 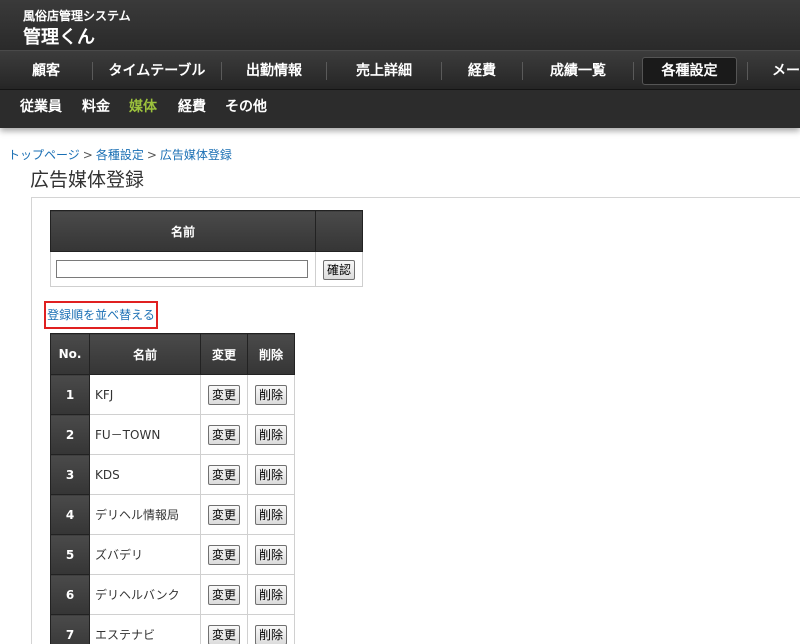 I want to click on gnav-item-expenses: 経費, so click(x=482, y=71).